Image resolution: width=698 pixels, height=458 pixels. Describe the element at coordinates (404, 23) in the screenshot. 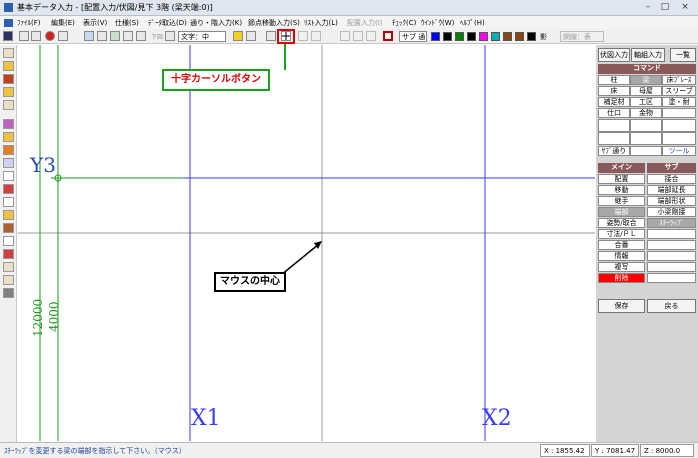

I see `menu-check: ﾁｪｯｸ(C)` at that location.